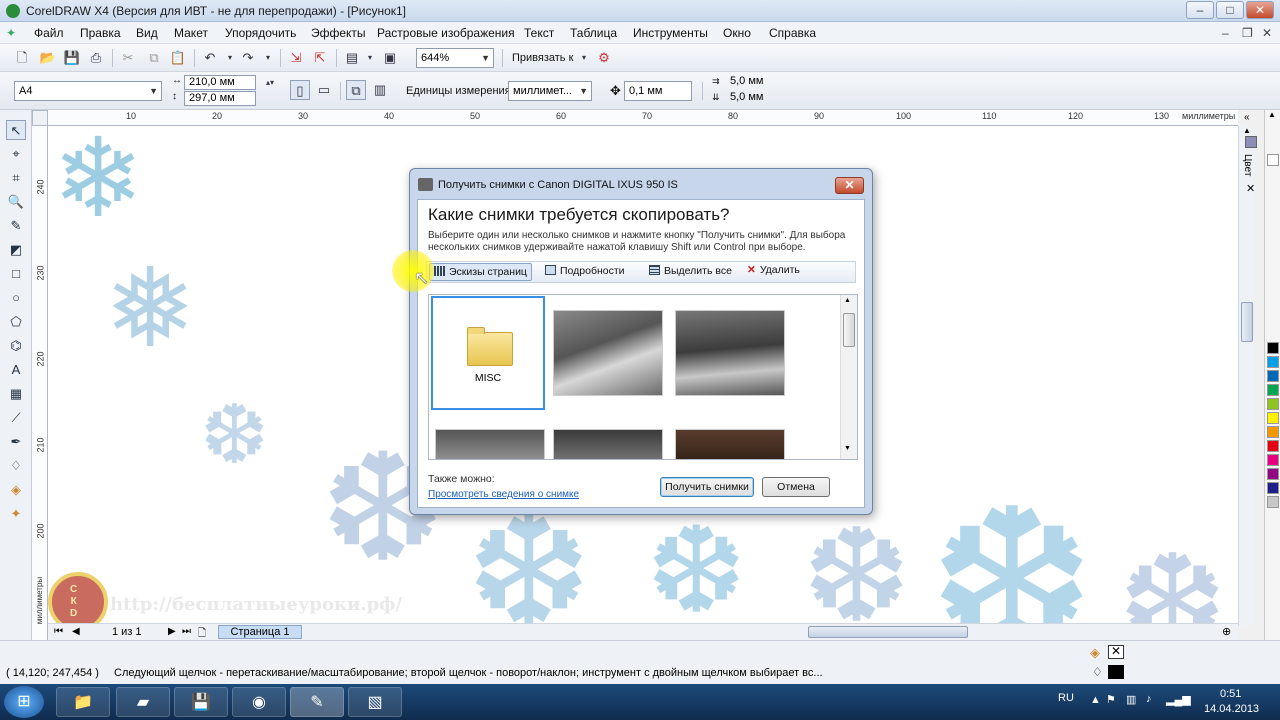 Image resolution: width=1280 pixels, height=720 pixels. I want to click on shape-tool-icon: ⌖, so click(16, 154).